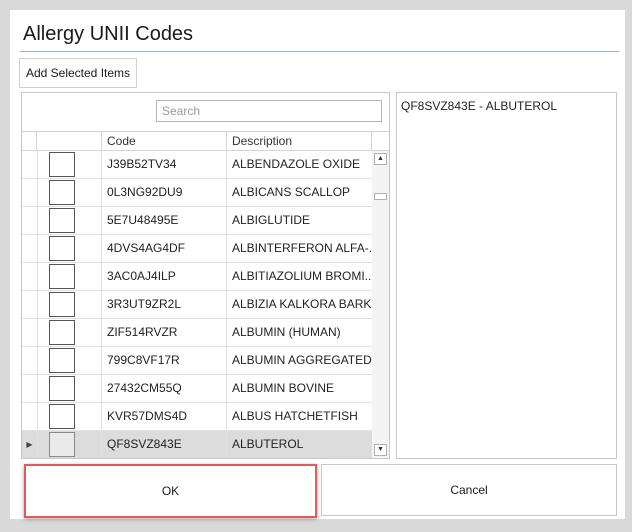  Describe the element at coordinates (108, 34) in the screenshot. I see `dialog-title: Allergy UNII Codes` at that location.